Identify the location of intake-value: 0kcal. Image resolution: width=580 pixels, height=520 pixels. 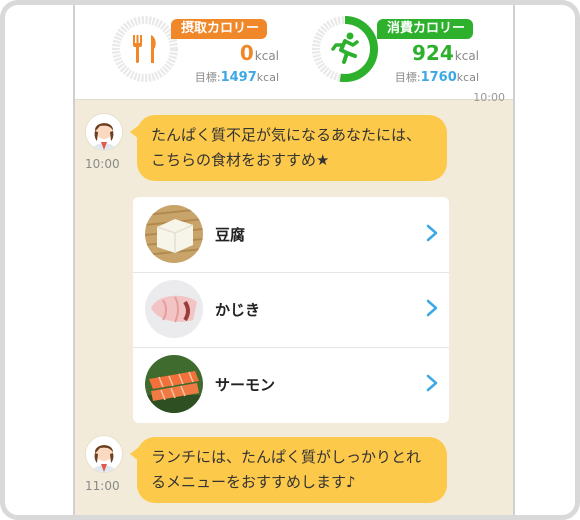
(259, 53).